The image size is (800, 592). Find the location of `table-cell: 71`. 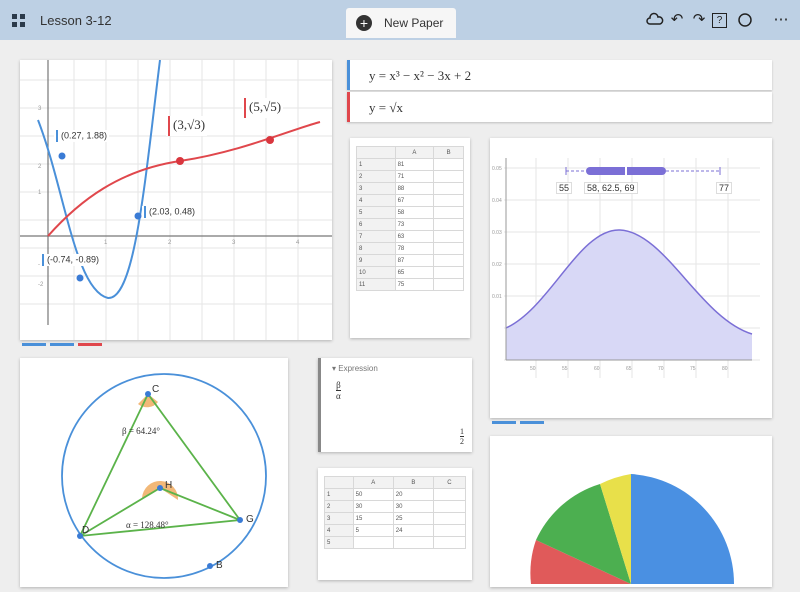

table-cell: 71 is located at coordinates (414, 176).